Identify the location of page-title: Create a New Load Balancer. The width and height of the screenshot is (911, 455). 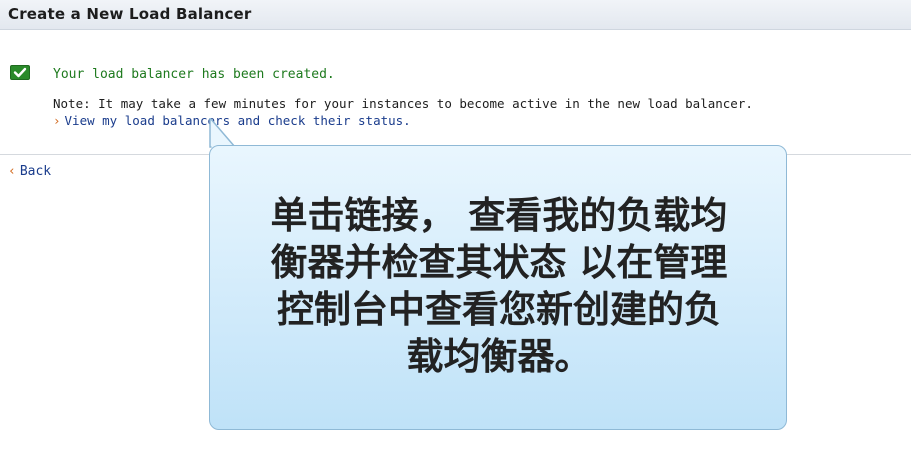
(130, 14).